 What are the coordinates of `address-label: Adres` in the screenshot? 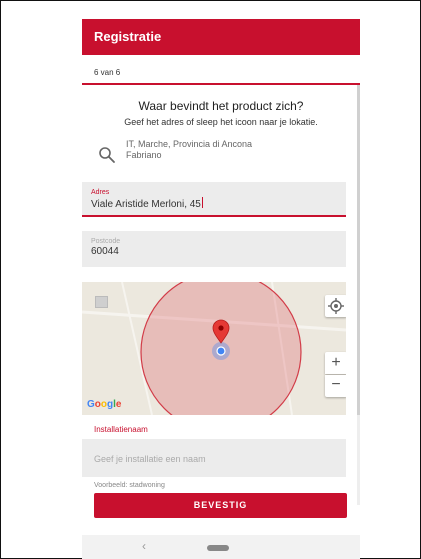 It's located at (100, 192).